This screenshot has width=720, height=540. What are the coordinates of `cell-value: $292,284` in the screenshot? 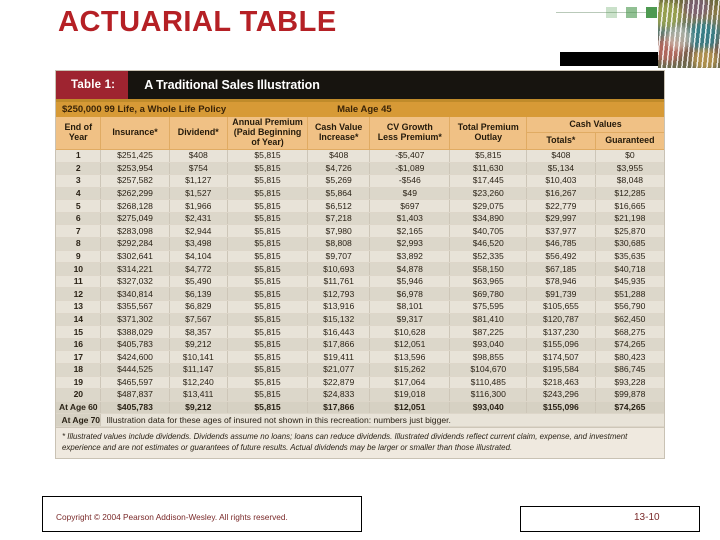 It's located at (135, 244).